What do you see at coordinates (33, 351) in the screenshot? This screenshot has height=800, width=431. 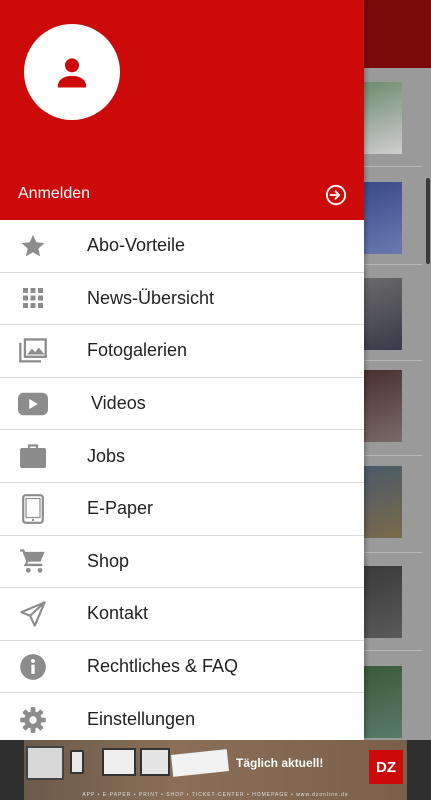 I see `photo-gallery-icon` at bounding box center [33, 351].